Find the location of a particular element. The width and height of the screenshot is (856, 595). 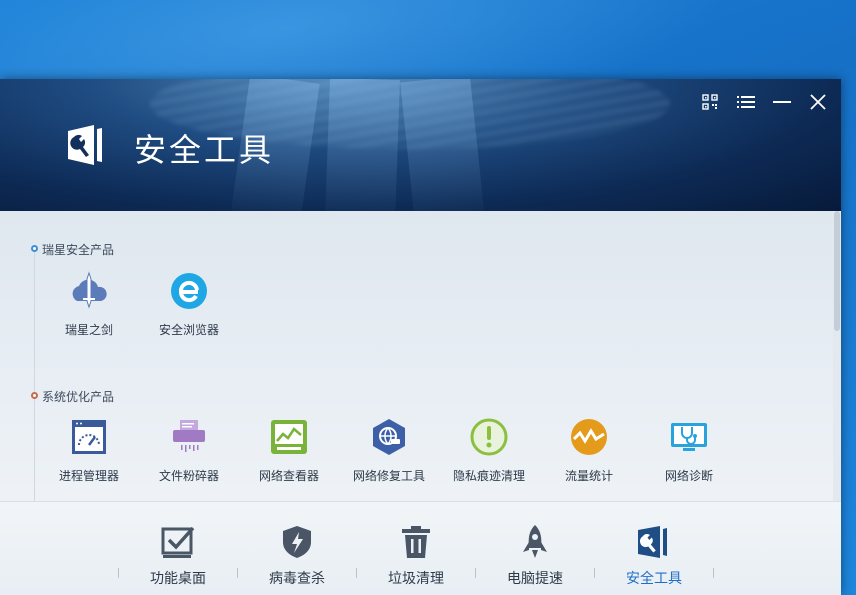

browser-e-icon is located at coordinates (189, 291).